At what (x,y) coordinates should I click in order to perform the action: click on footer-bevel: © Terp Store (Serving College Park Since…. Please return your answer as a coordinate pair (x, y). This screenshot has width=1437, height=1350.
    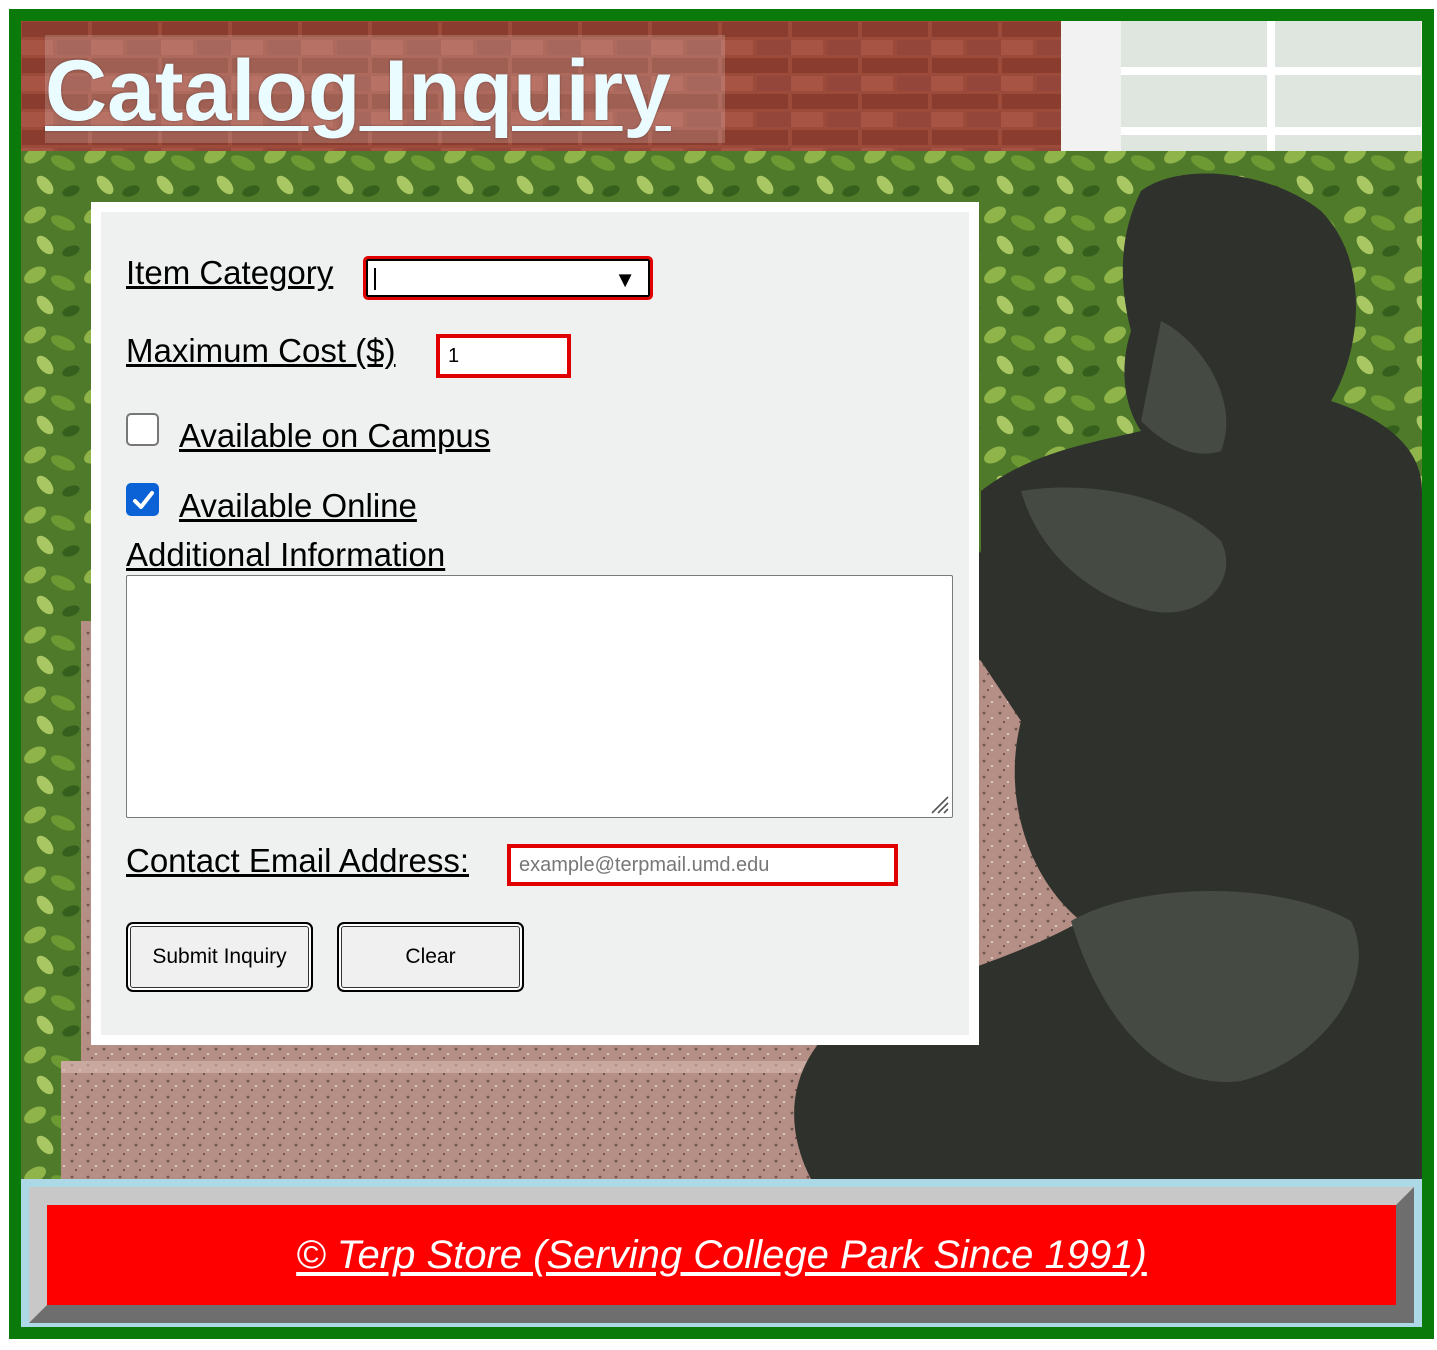
    Looking at the image, I should click on (721, 1255).